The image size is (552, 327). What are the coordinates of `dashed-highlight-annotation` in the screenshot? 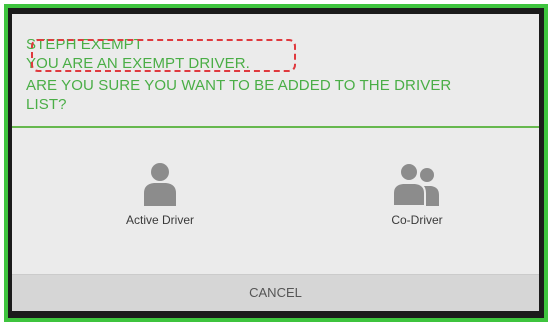 It's located at (163, 55).